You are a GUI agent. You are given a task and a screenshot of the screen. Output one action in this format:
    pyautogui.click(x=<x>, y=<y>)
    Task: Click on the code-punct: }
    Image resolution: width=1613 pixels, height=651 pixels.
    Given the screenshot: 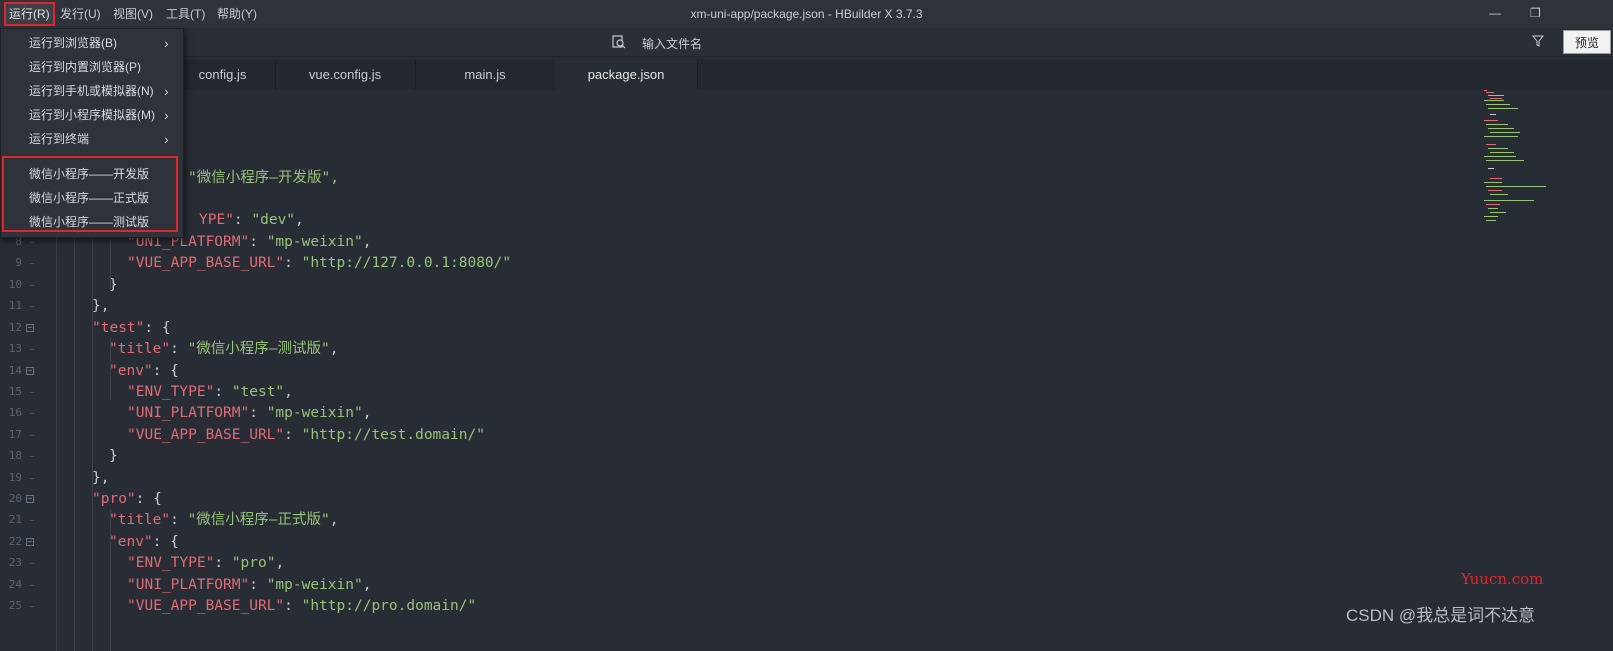 What is the action you would take?
    pyautogui.click(x=113, y=456)
    